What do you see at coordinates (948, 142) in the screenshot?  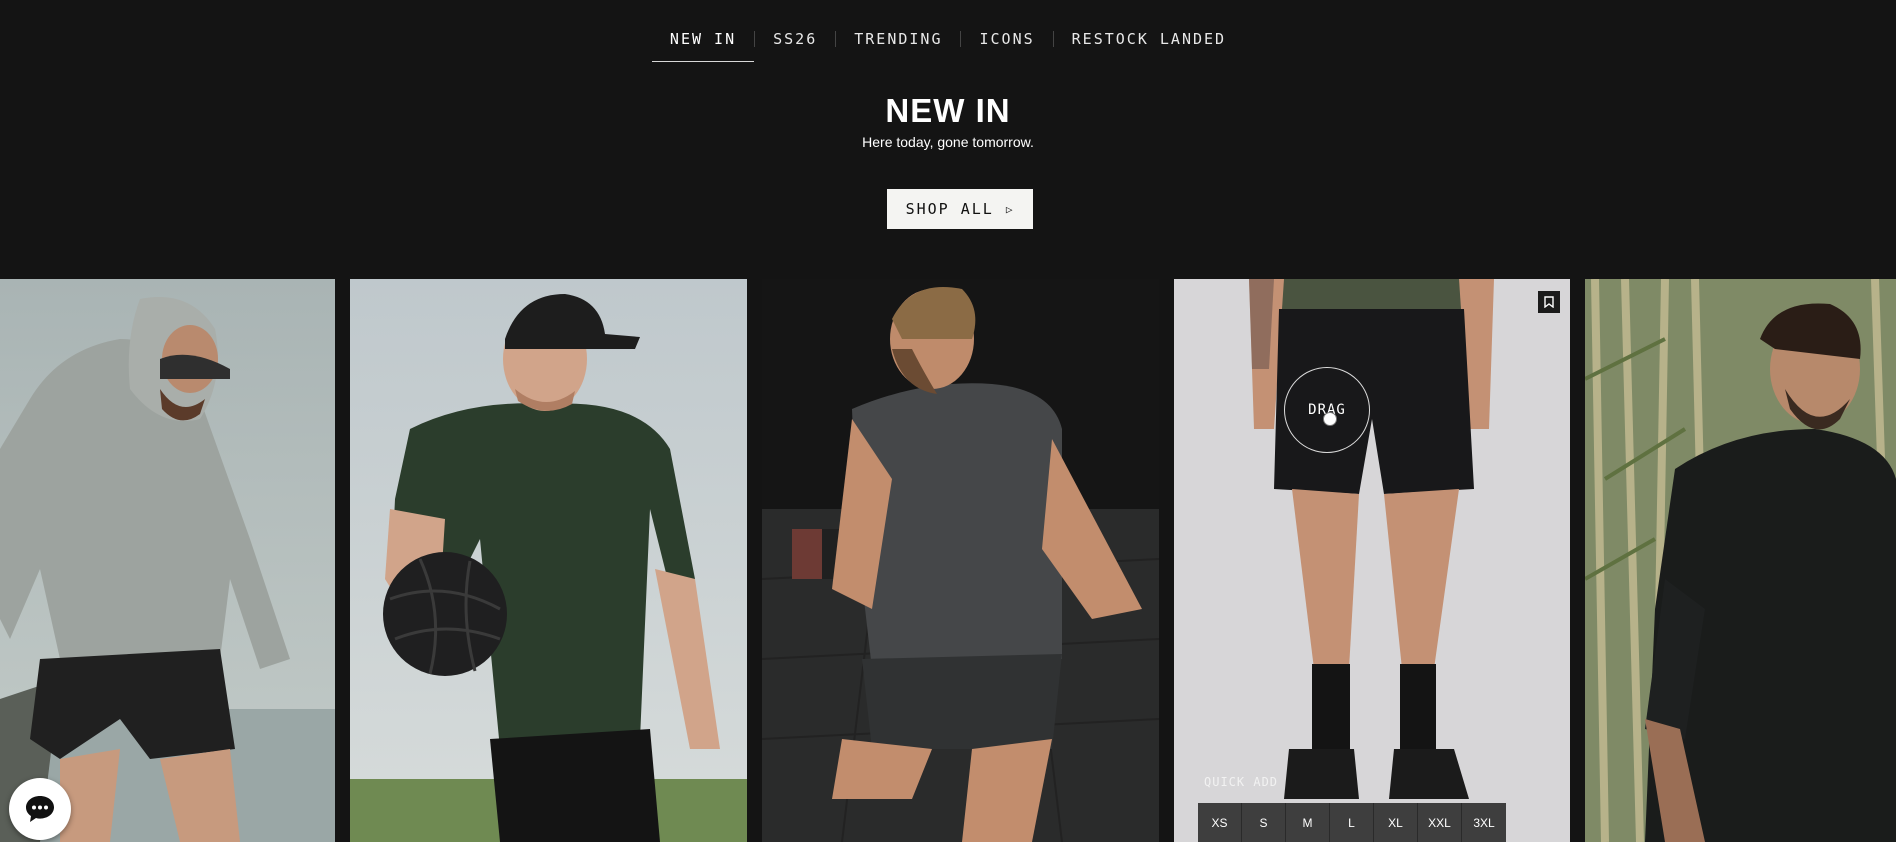 I see `section-subtitle: Here today, gone tomorrow.` at bounding box center [948, 142].